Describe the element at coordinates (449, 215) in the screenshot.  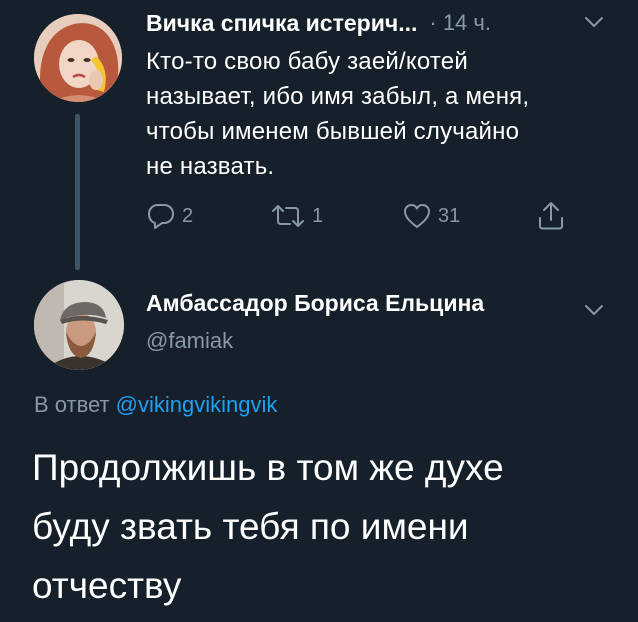
I see `like-count: 31` at that location.